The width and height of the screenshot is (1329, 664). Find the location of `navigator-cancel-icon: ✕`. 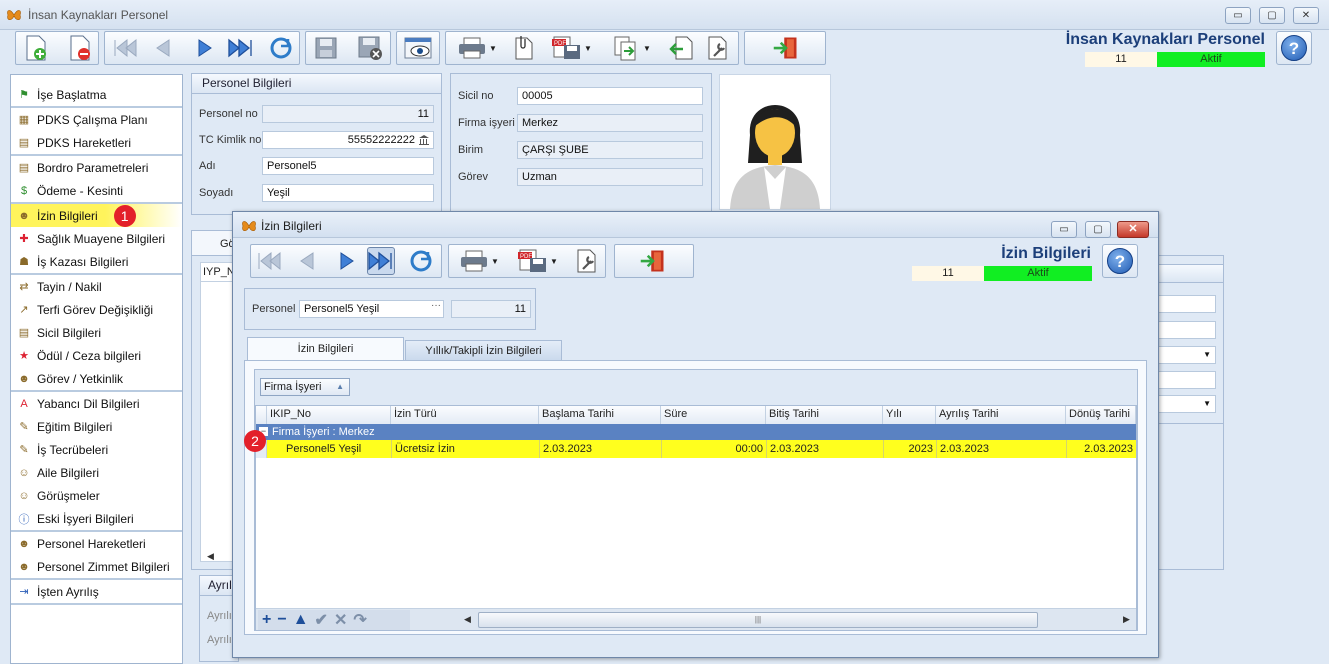

navigator-cancel-icon: ✕ is located at coordinates (340, 620).